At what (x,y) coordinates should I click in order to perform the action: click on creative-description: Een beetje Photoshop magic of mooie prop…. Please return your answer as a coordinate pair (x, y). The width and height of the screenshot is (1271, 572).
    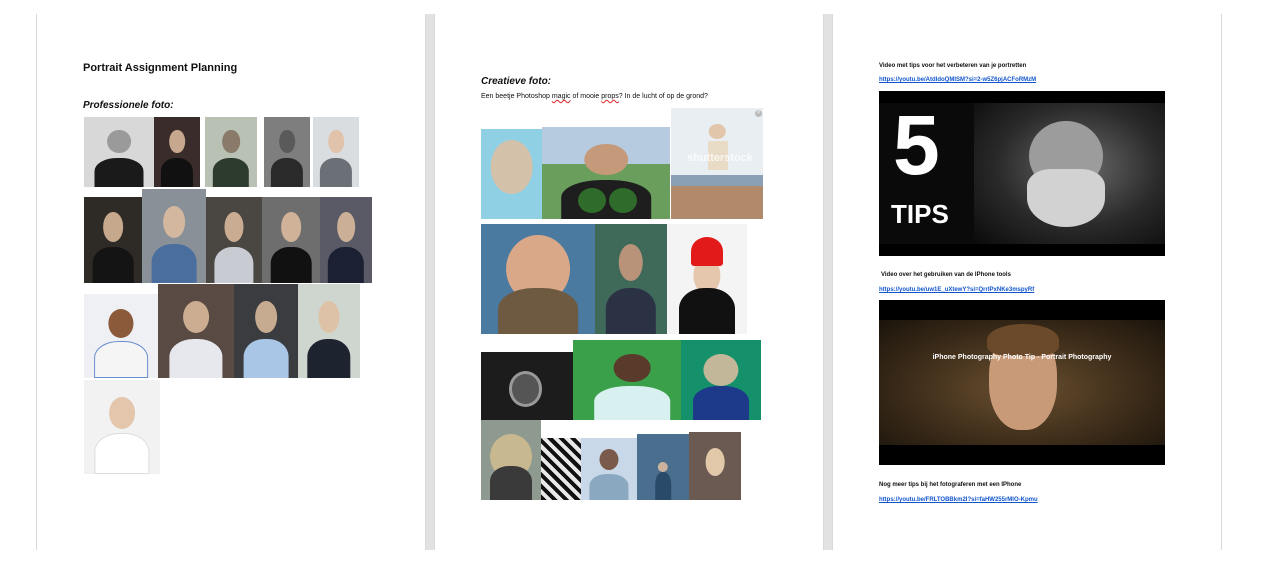
    Looking at the image, I should click on (594, 96).